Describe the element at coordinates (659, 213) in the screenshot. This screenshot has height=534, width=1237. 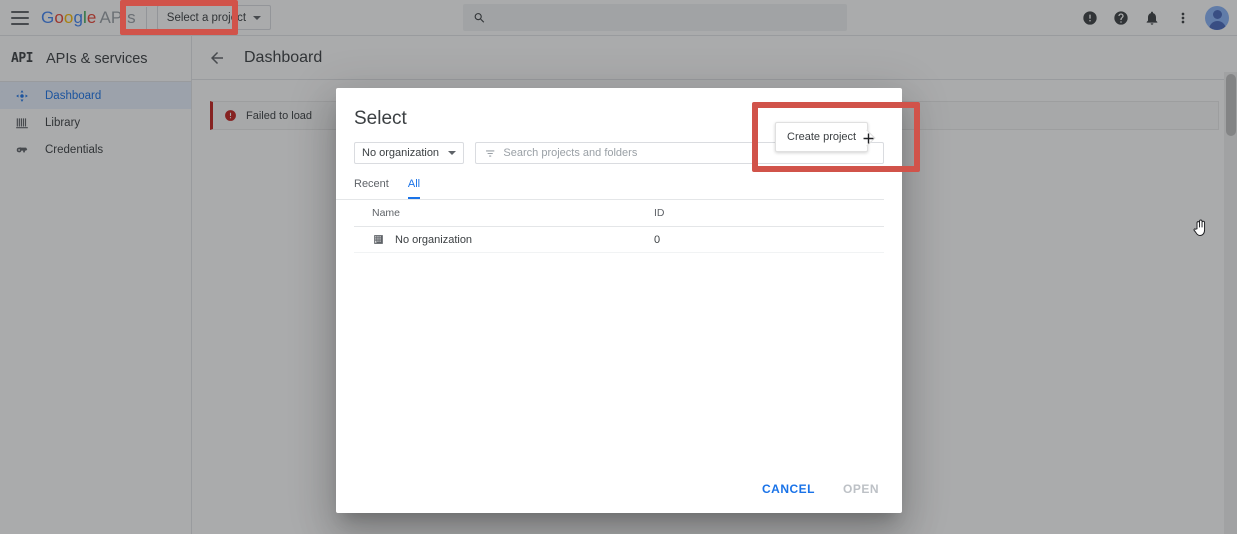
I see `column-header-id: ID` at that location.